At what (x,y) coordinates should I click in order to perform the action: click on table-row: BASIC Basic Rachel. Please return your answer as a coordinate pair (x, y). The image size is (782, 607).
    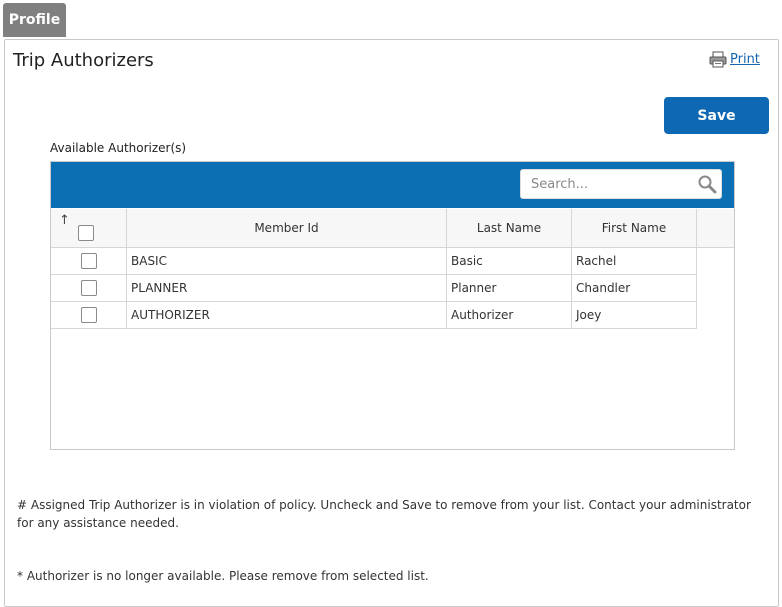
    Looking at the image, I should click on (392, 261).